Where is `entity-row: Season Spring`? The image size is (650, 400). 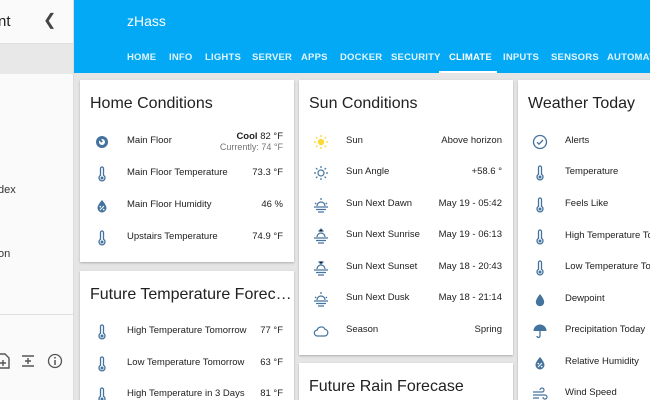 entity-row: Season Spring is located at coordinates (406, 331).